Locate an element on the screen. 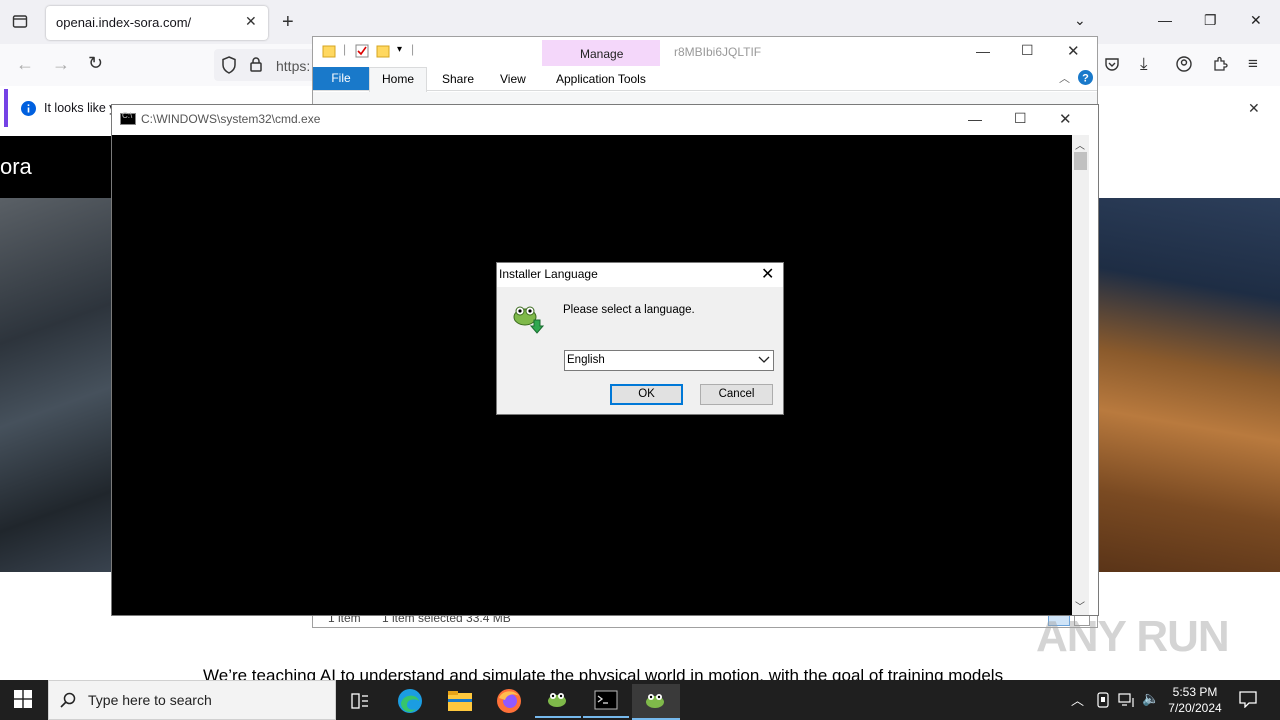 The image size is (1280, 720). explorer-window-title: r8MBIbi6JQLTIF is located at coordinates (718, 52).